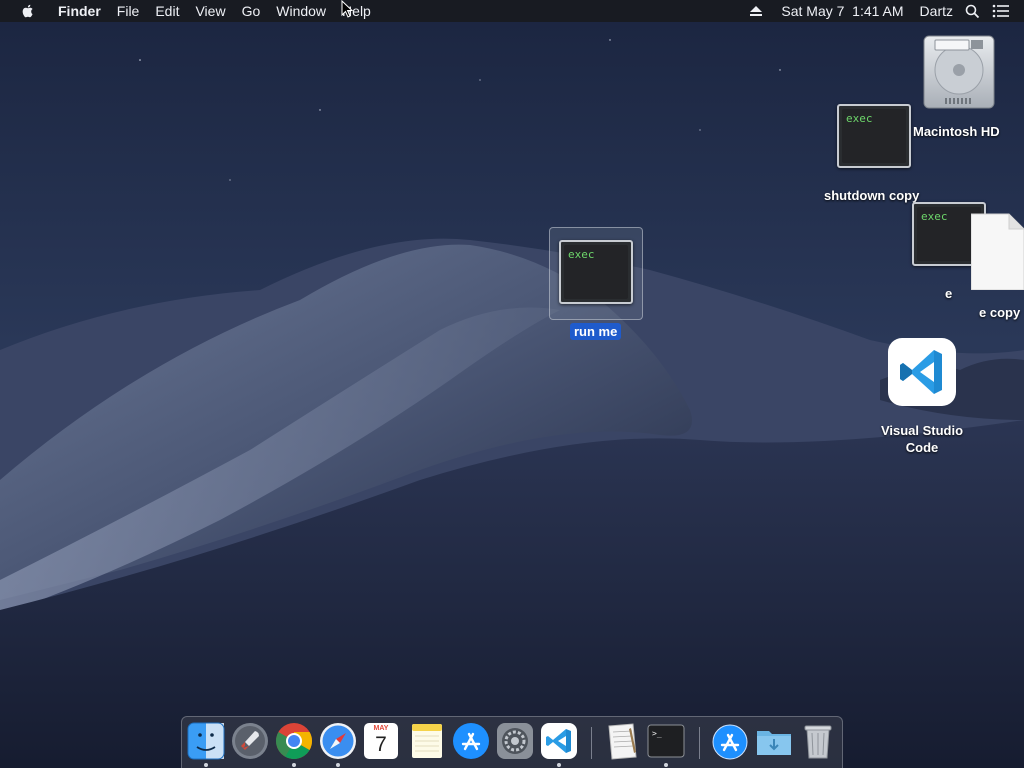 Image resolution: width=1024 pixels, height=768 pixels. Describe the element at coordinates (872, 195) in the screenshot. I see `desktop-label: shutdown copy` at that location.